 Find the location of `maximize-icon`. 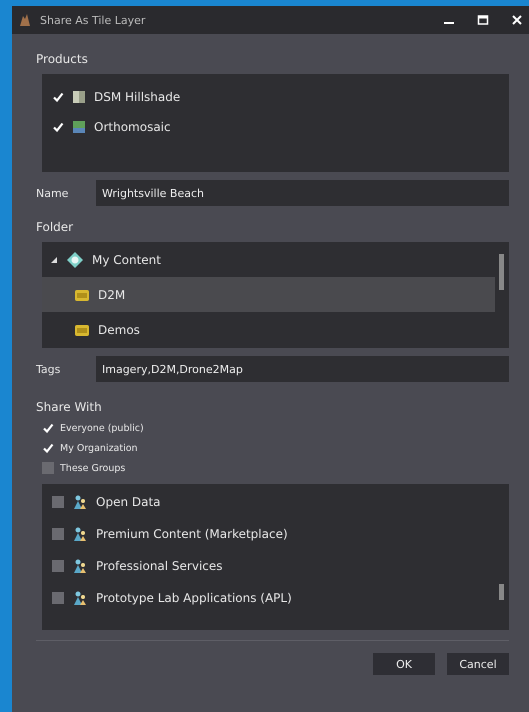

maximize-icon is located at coordinates (483, 20).